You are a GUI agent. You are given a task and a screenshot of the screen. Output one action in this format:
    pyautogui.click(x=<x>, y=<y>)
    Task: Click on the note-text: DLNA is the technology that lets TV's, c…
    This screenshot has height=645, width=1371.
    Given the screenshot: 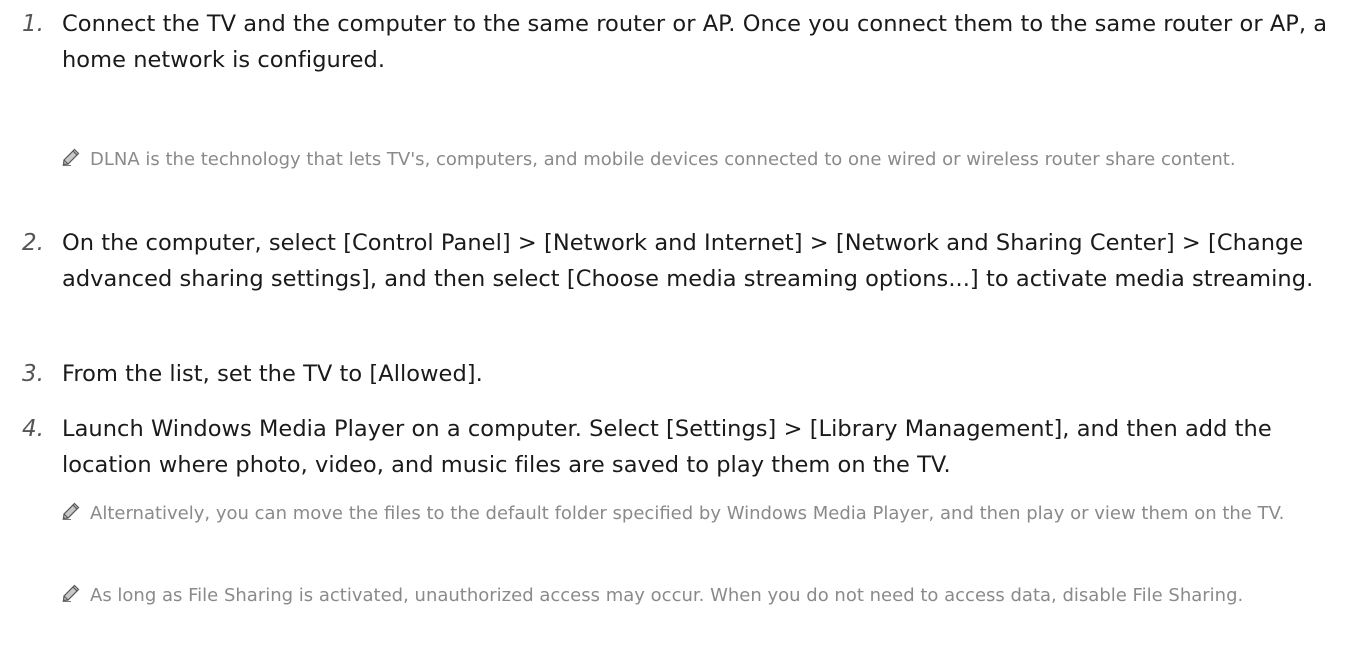 What is the action you would take?
    pyautogui.click(x=663, y=159)
    